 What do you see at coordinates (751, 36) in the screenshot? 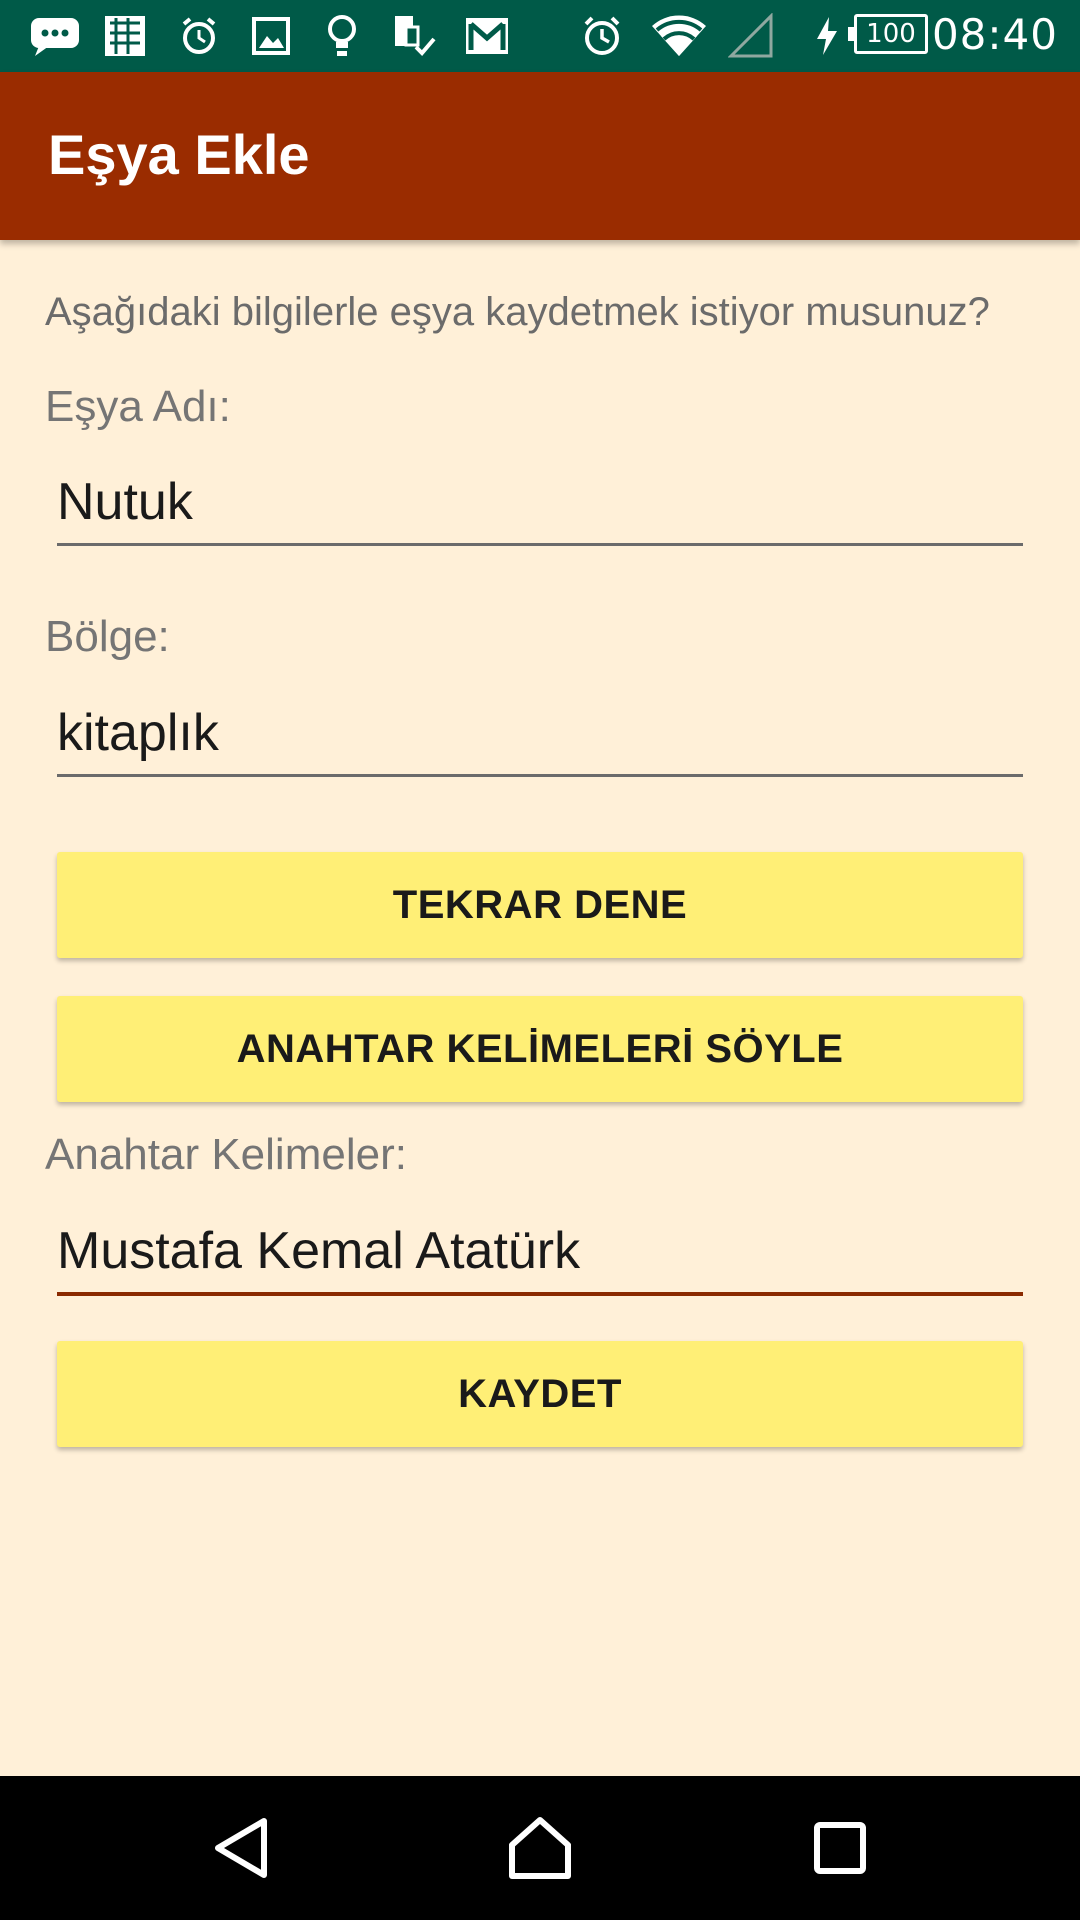
I see `signal-icon` at bounding box center [751, 36].